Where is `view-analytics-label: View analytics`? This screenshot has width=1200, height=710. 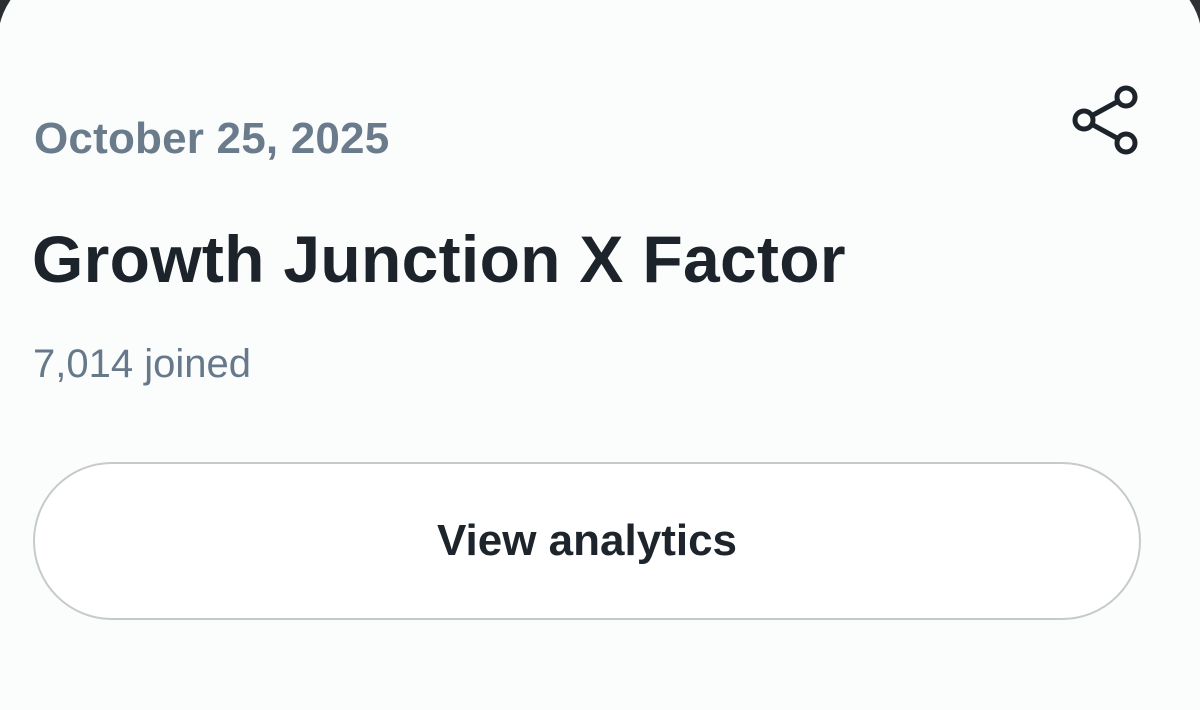 view-analytics-label: View analytics is located at coordinates (587, 540).